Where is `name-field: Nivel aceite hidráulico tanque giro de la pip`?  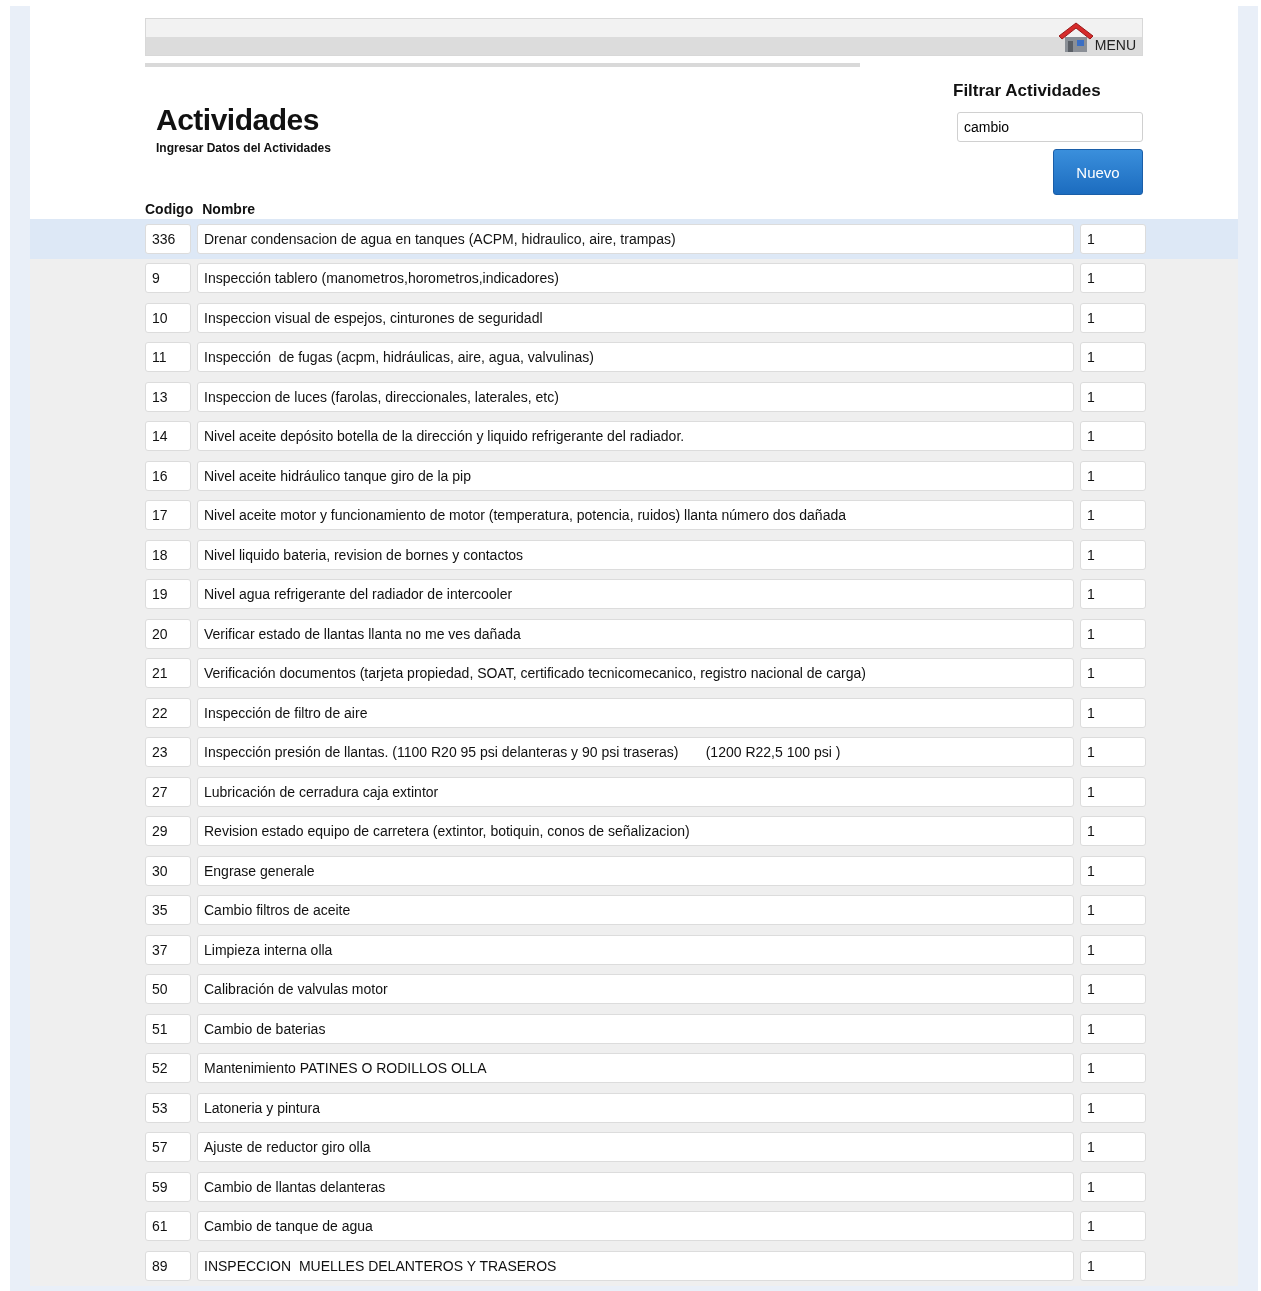
name-field: Nivel aceite hidráulico tanque giro de la pip is located at coordinates (635, 475).